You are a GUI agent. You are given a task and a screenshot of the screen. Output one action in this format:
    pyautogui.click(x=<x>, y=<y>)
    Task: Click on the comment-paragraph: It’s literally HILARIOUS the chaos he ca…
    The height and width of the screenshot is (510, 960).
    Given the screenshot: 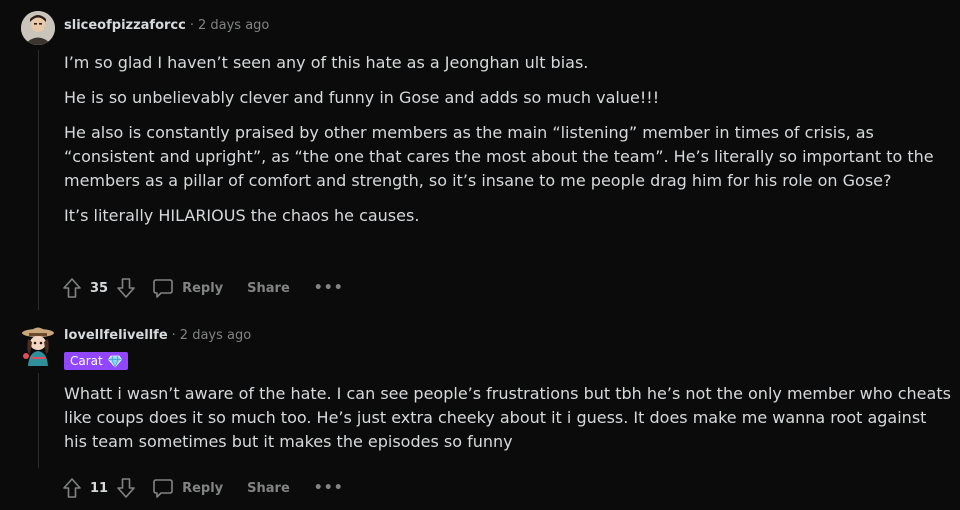 What is the action you would take?
    pyautogui.click(x=242, y=215)
    